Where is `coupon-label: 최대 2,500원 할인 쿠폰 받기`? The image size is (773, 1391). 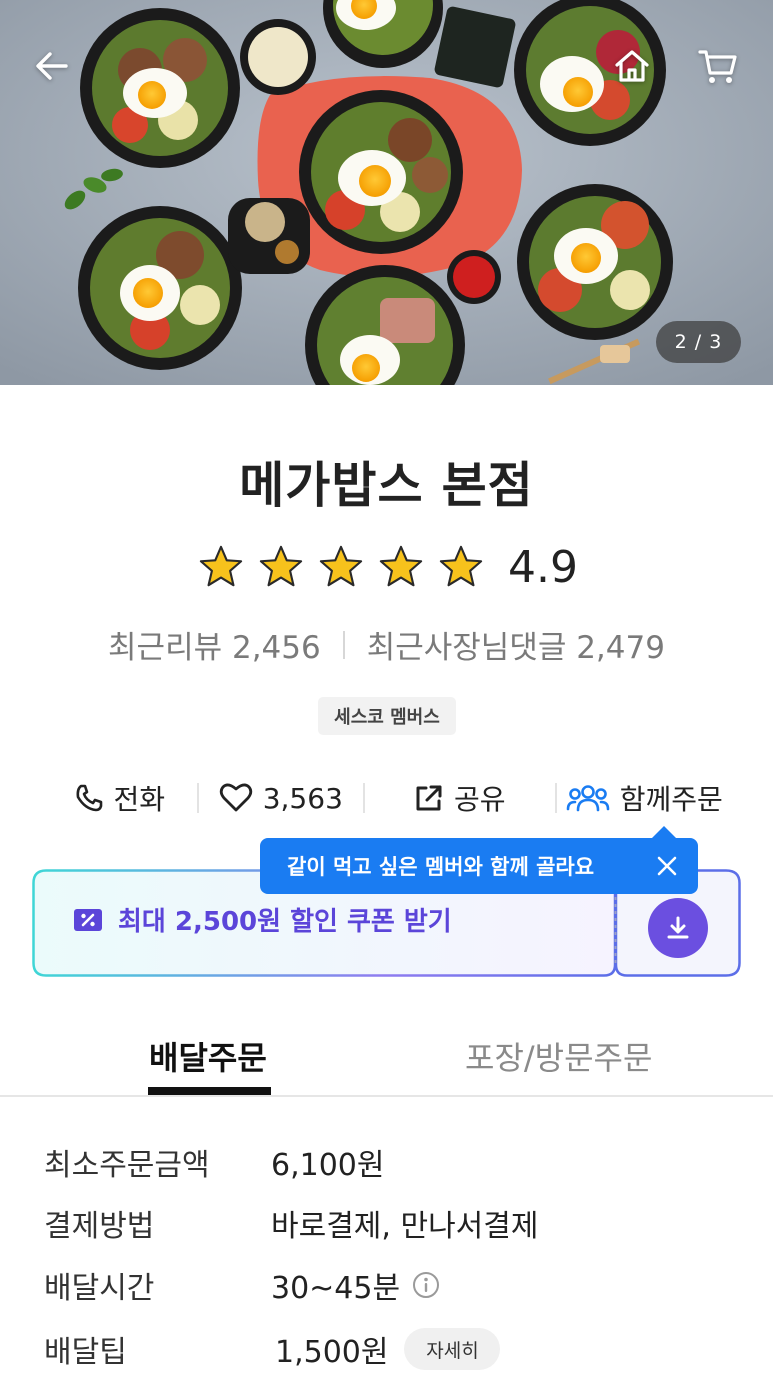 coupon-label: 최대 2,500원 할인 쿠폰 받기 is located at coordinates (285, 922).